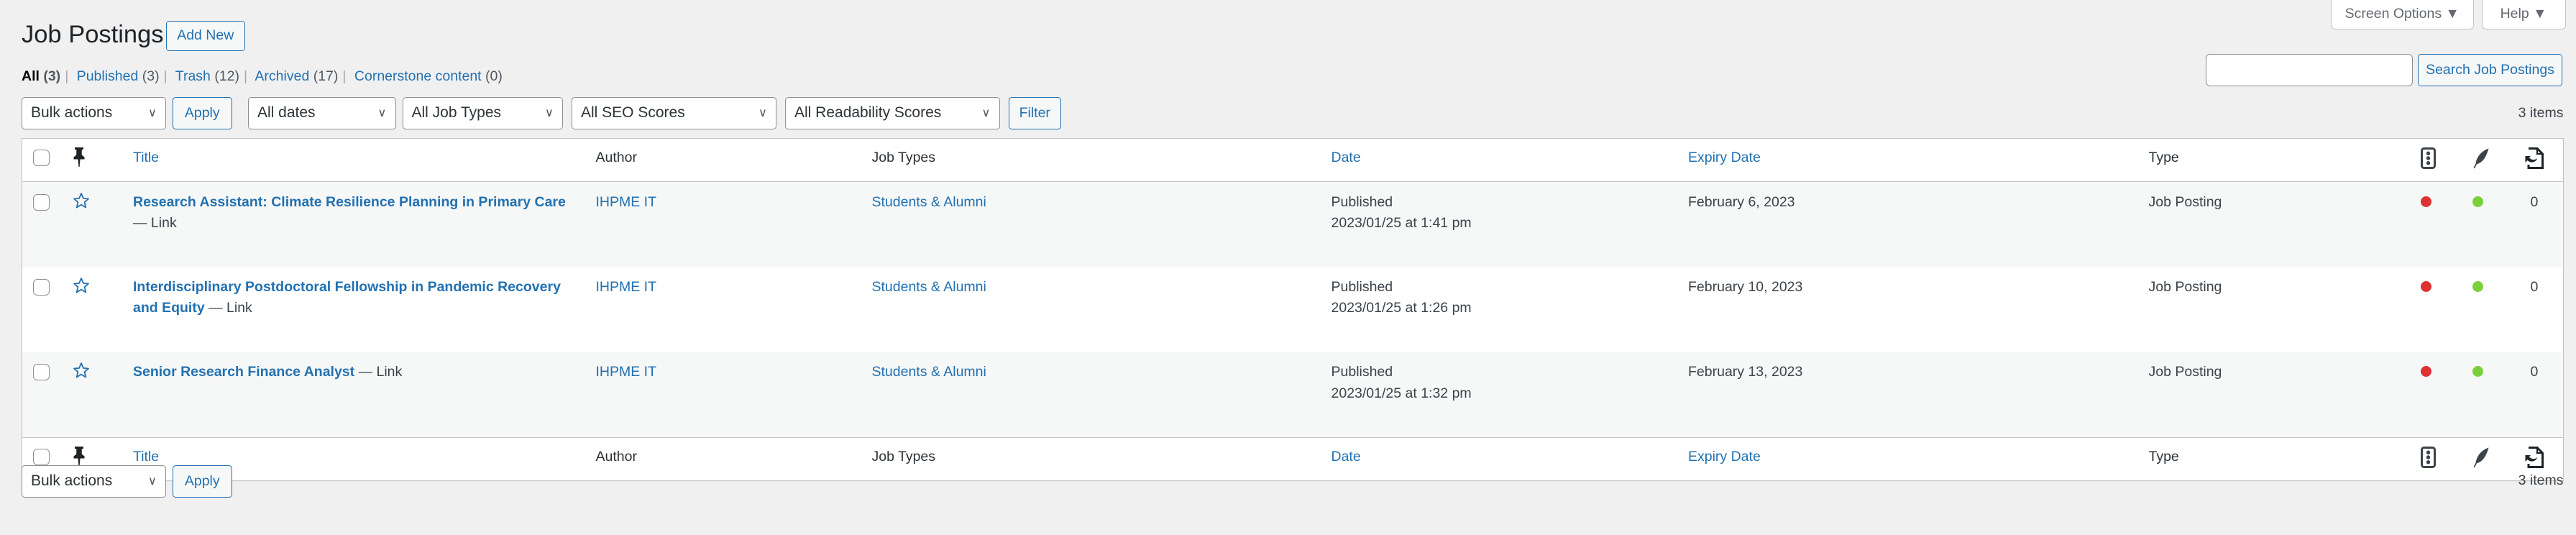 The image size is (2576, 535). I want to click on readability-scores-select: All Readability Scores ∨, so click(892, 113).